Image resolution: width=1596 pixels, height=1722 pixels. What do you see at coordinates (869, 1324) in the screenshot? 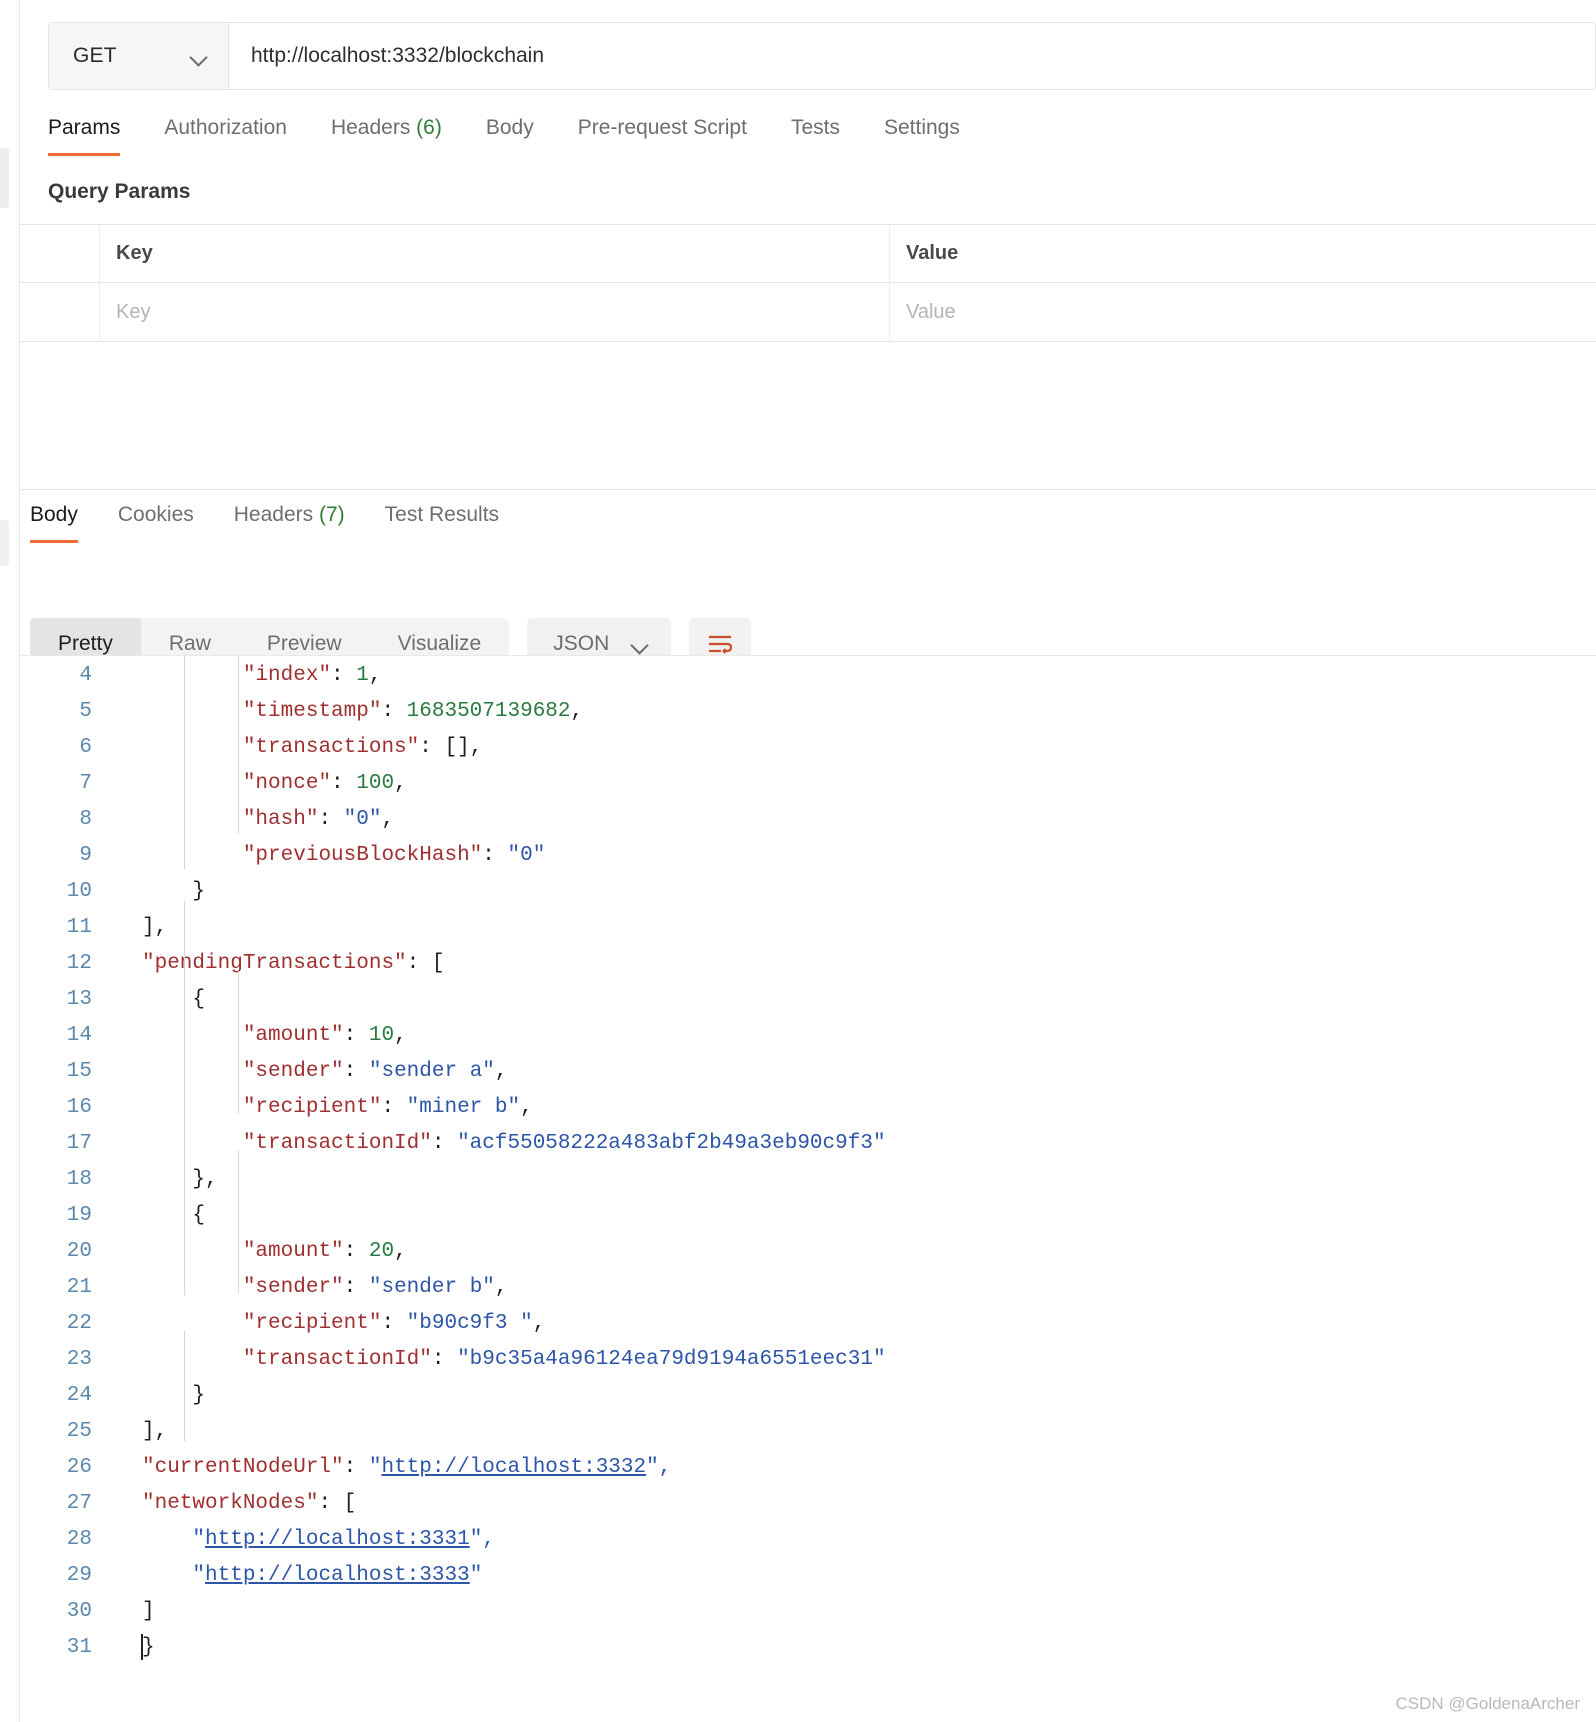
I see `code-line-text: "recipient": "b90c9f3 ",` at bounding box center [869, 1324].